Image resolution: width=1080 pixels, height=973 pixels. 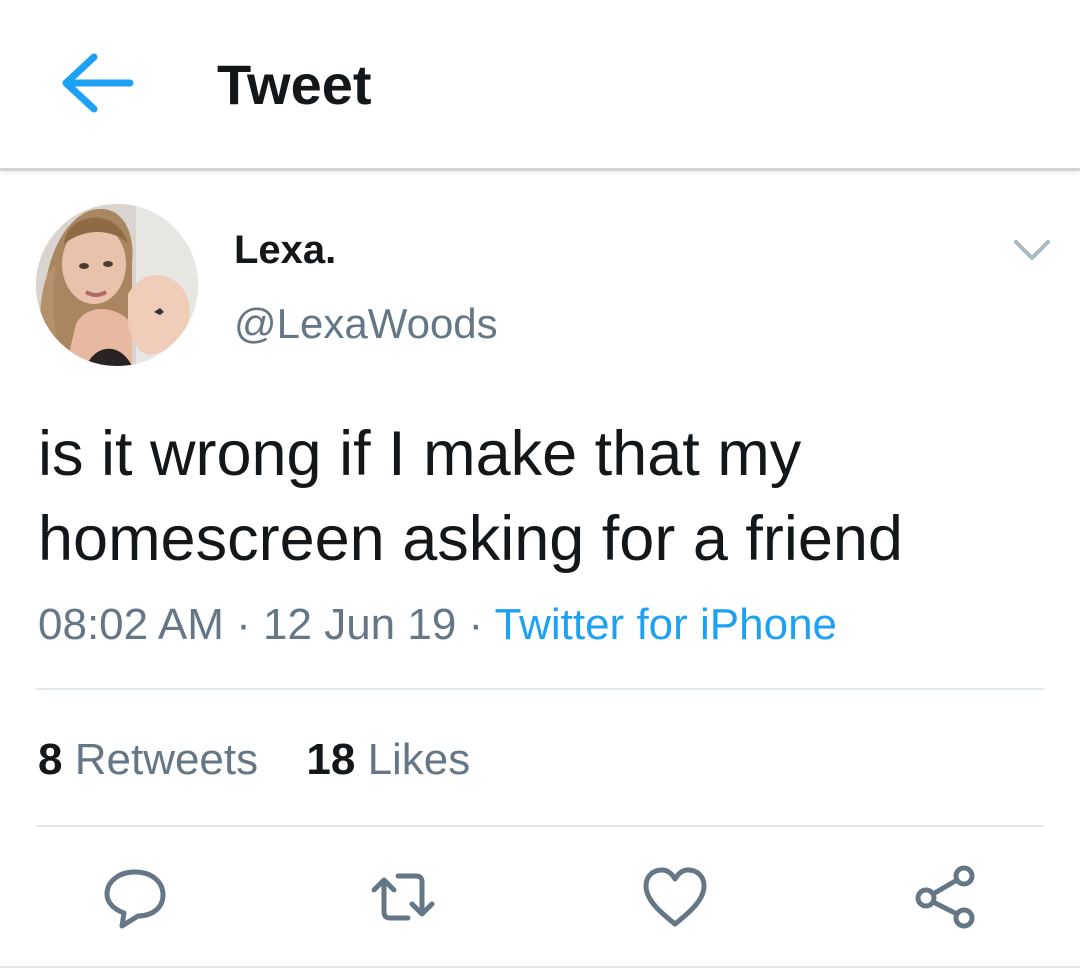 What do you see at coordinates (540, 967) in the screenshot?
I see `bottom-divider` at bounding box center [540, 967].